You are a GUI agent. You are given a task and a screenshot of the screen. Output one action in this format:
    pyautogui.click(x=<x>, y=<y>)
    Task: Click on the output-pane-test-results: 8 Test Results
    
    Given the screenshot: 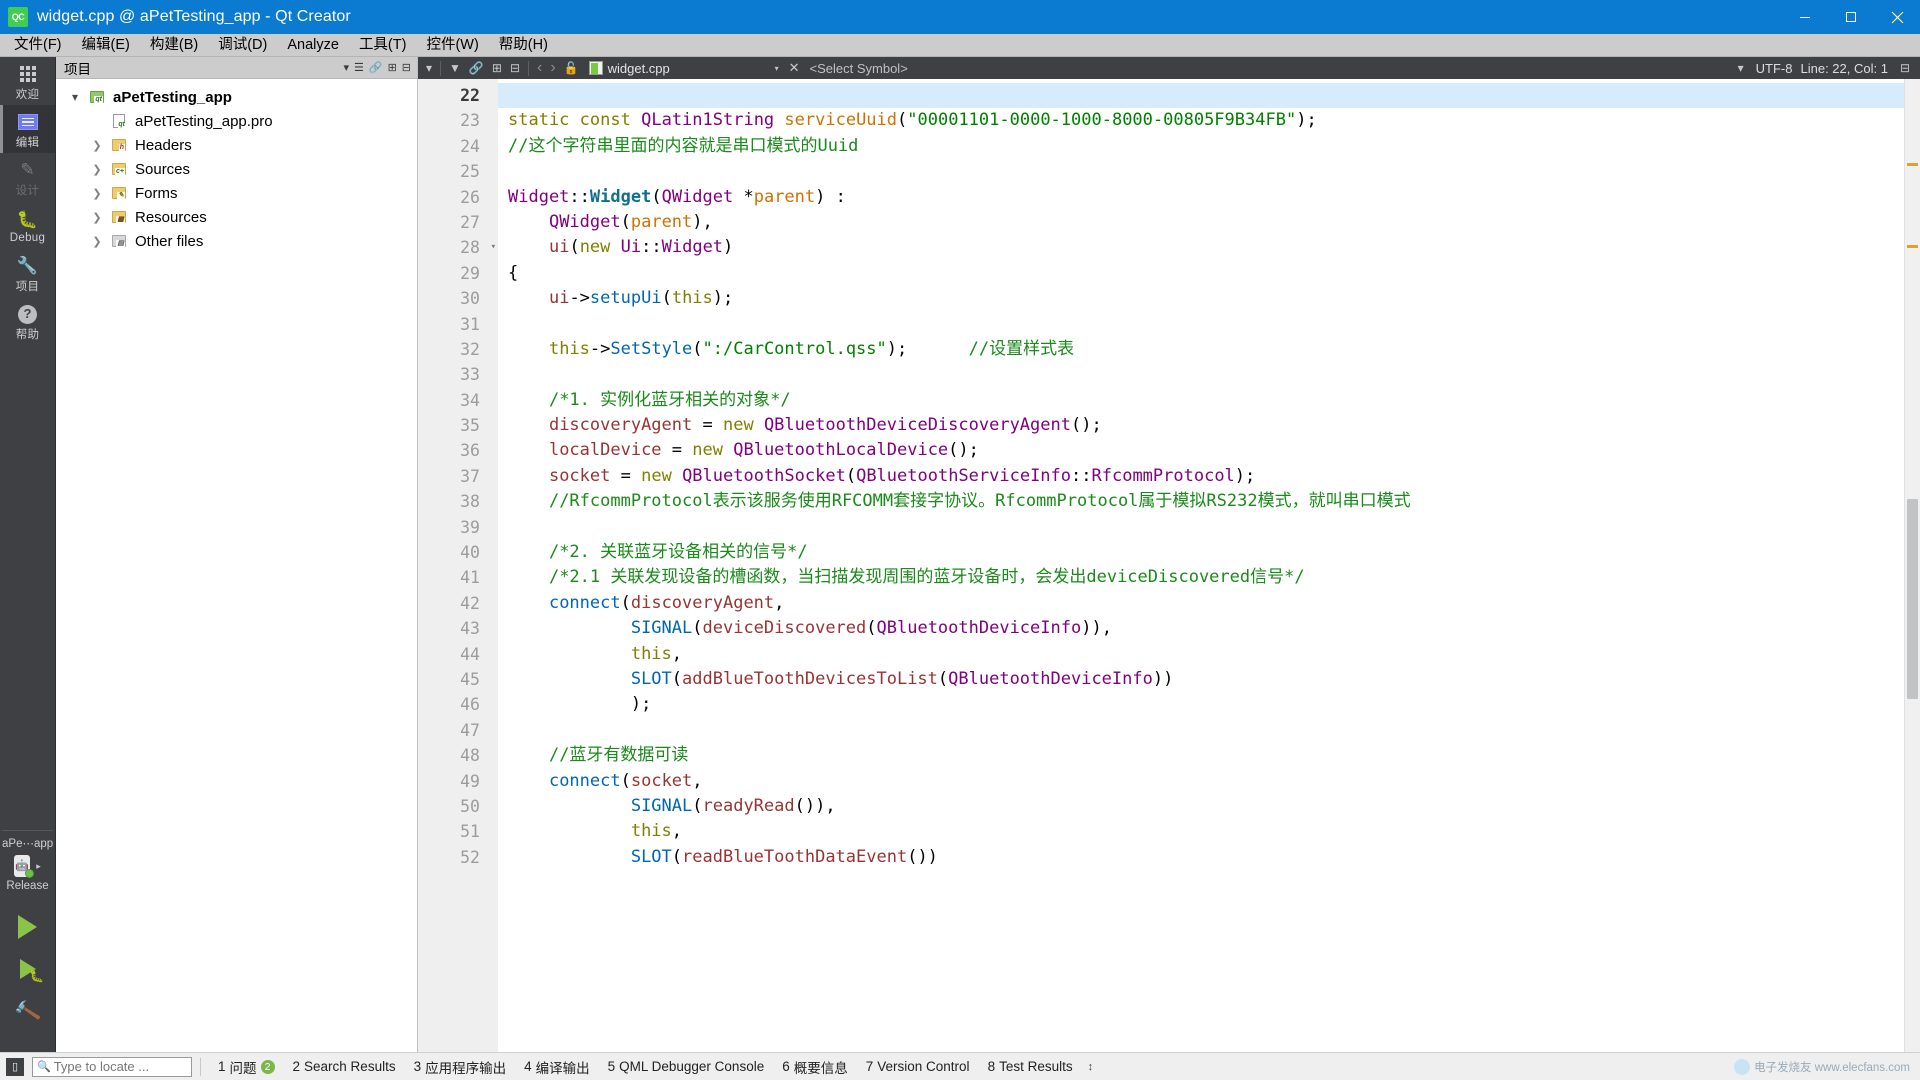 What is the action you would take?
    pyautogui.click(x=1030, y=1066)
    